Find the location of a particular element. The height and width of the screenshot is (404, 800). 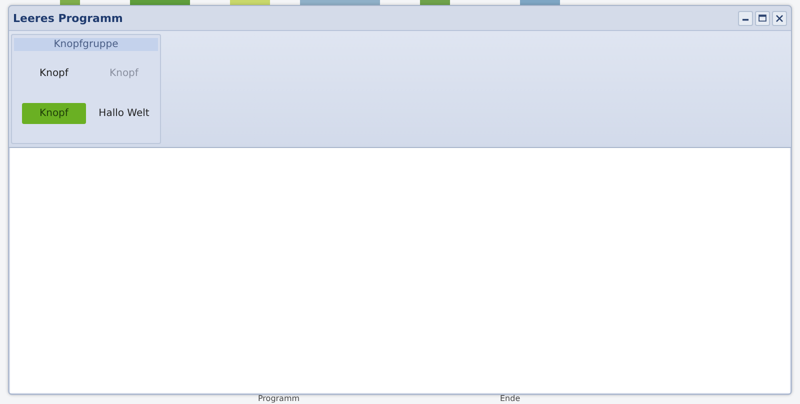

maximize-icon is located at coordinates (762, 18).